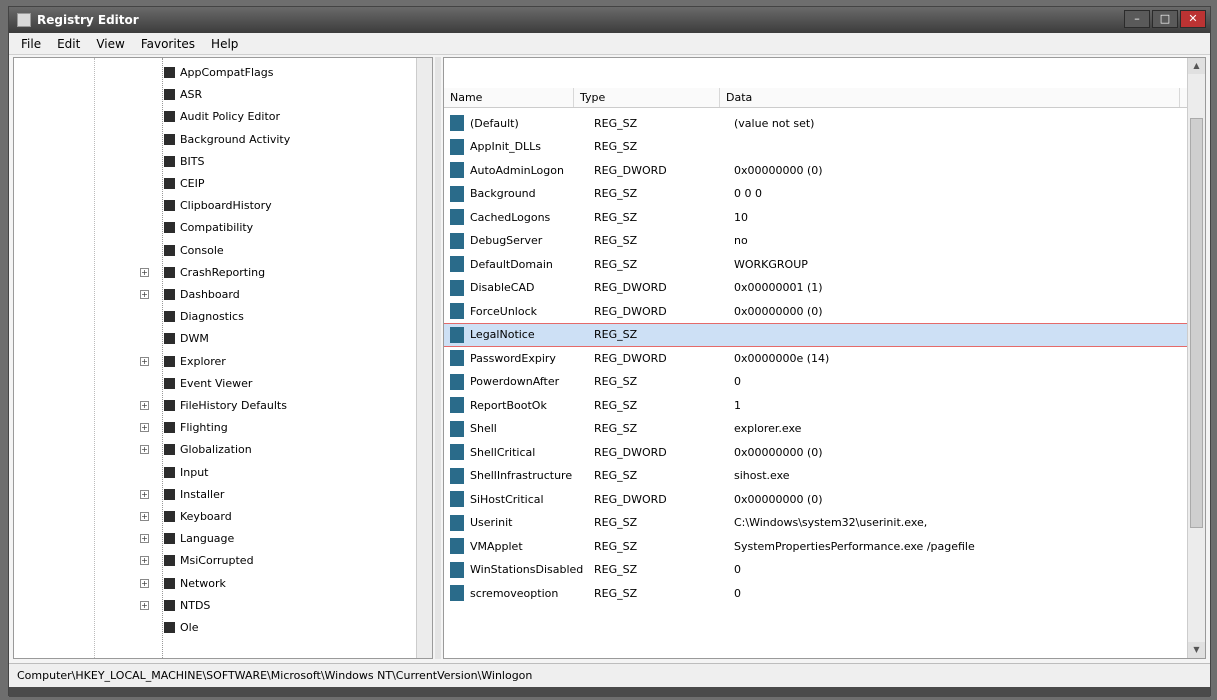 Image resolution: width=1217 pixels, height=700 pixels. Describe the element at coordinates (816, 170) in the screenshot. I see `value-row: AutoAdminLogon REG_DWORD 0x00000000 (0)` at that location.